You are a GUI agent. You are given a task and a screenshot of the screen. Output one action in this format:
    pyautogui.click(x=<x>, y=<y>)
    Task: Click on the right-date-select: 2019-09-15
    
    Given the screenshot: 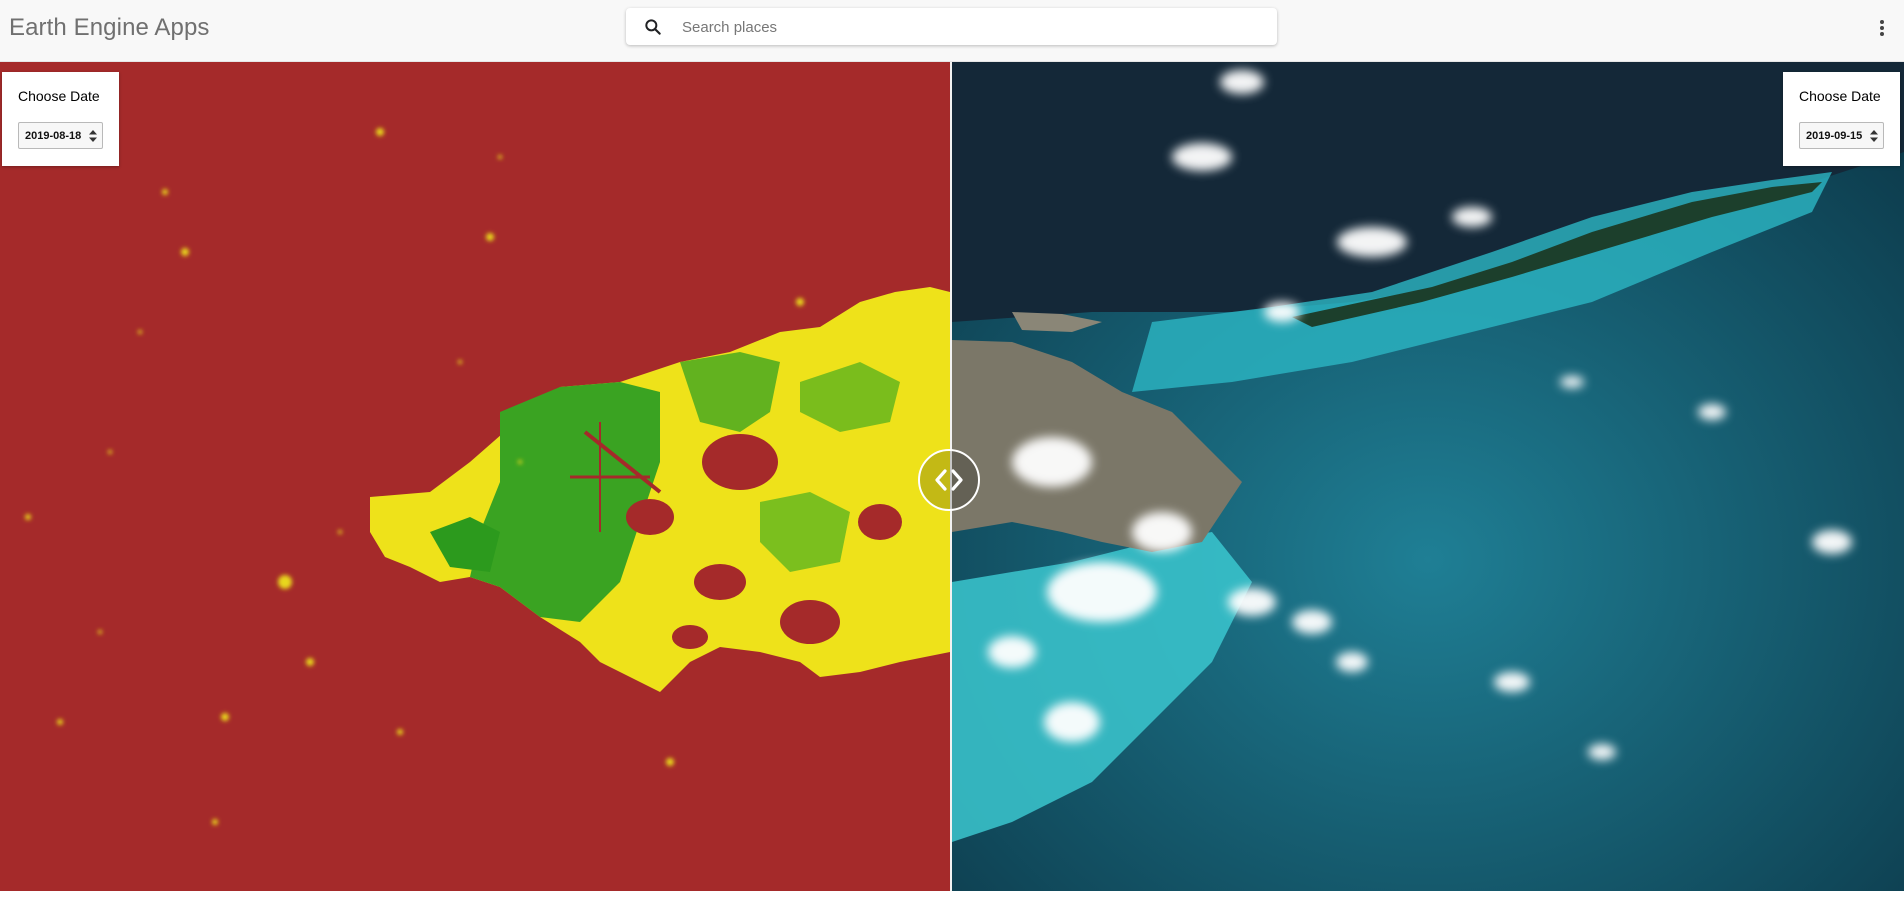 What is the action you would take?
    pyautogui.click(x=1841, y=135)
    